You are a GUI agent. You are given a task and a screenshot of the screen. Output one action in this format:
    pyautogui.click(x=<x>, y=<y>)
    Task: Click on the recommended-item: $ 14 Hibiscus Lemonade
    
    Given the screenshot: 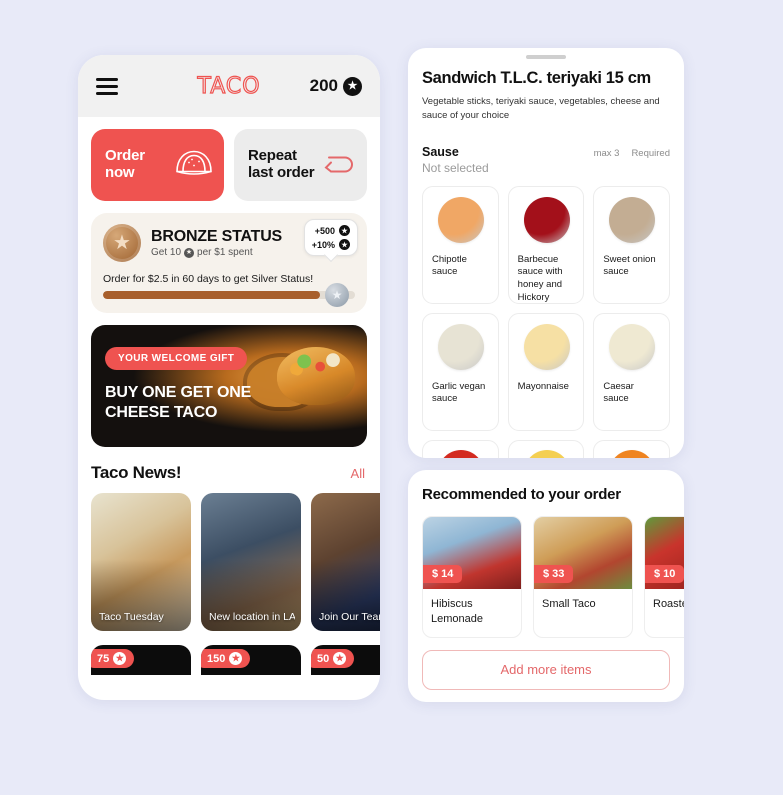 What is the action you would take?
    pyautogui.click(x=472, y=577)
    